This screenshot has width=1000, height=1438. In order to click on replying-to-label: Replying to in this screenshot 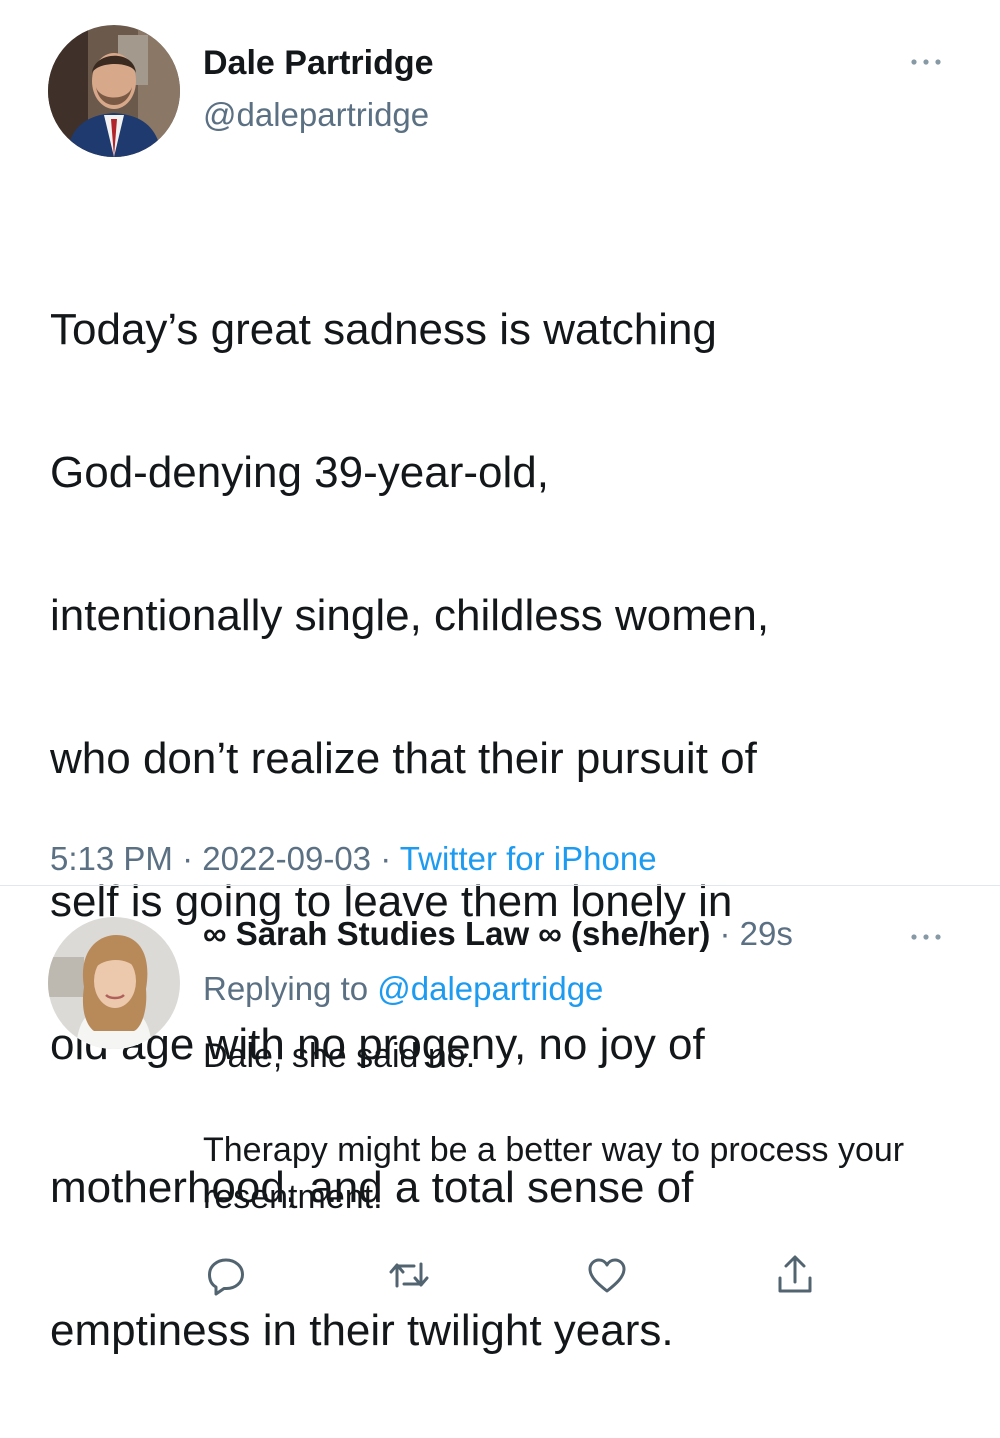, I will do `click(290, 988)`.